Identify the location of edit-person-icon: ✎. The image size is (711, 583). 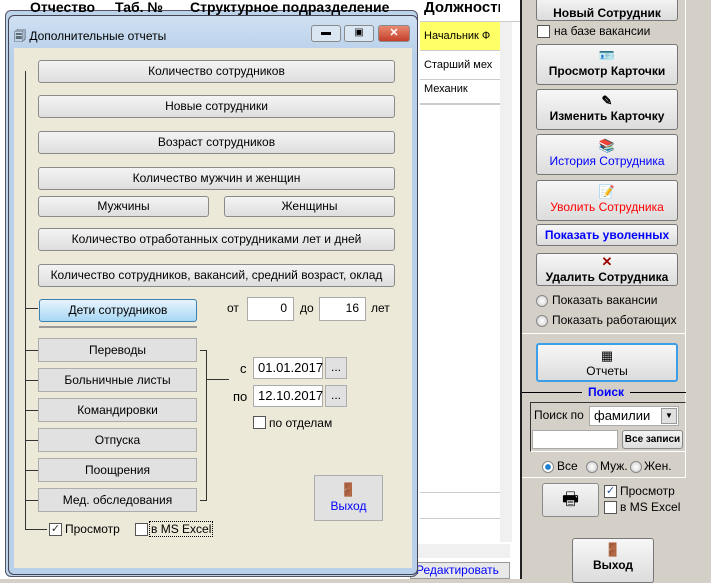
(607, 100).